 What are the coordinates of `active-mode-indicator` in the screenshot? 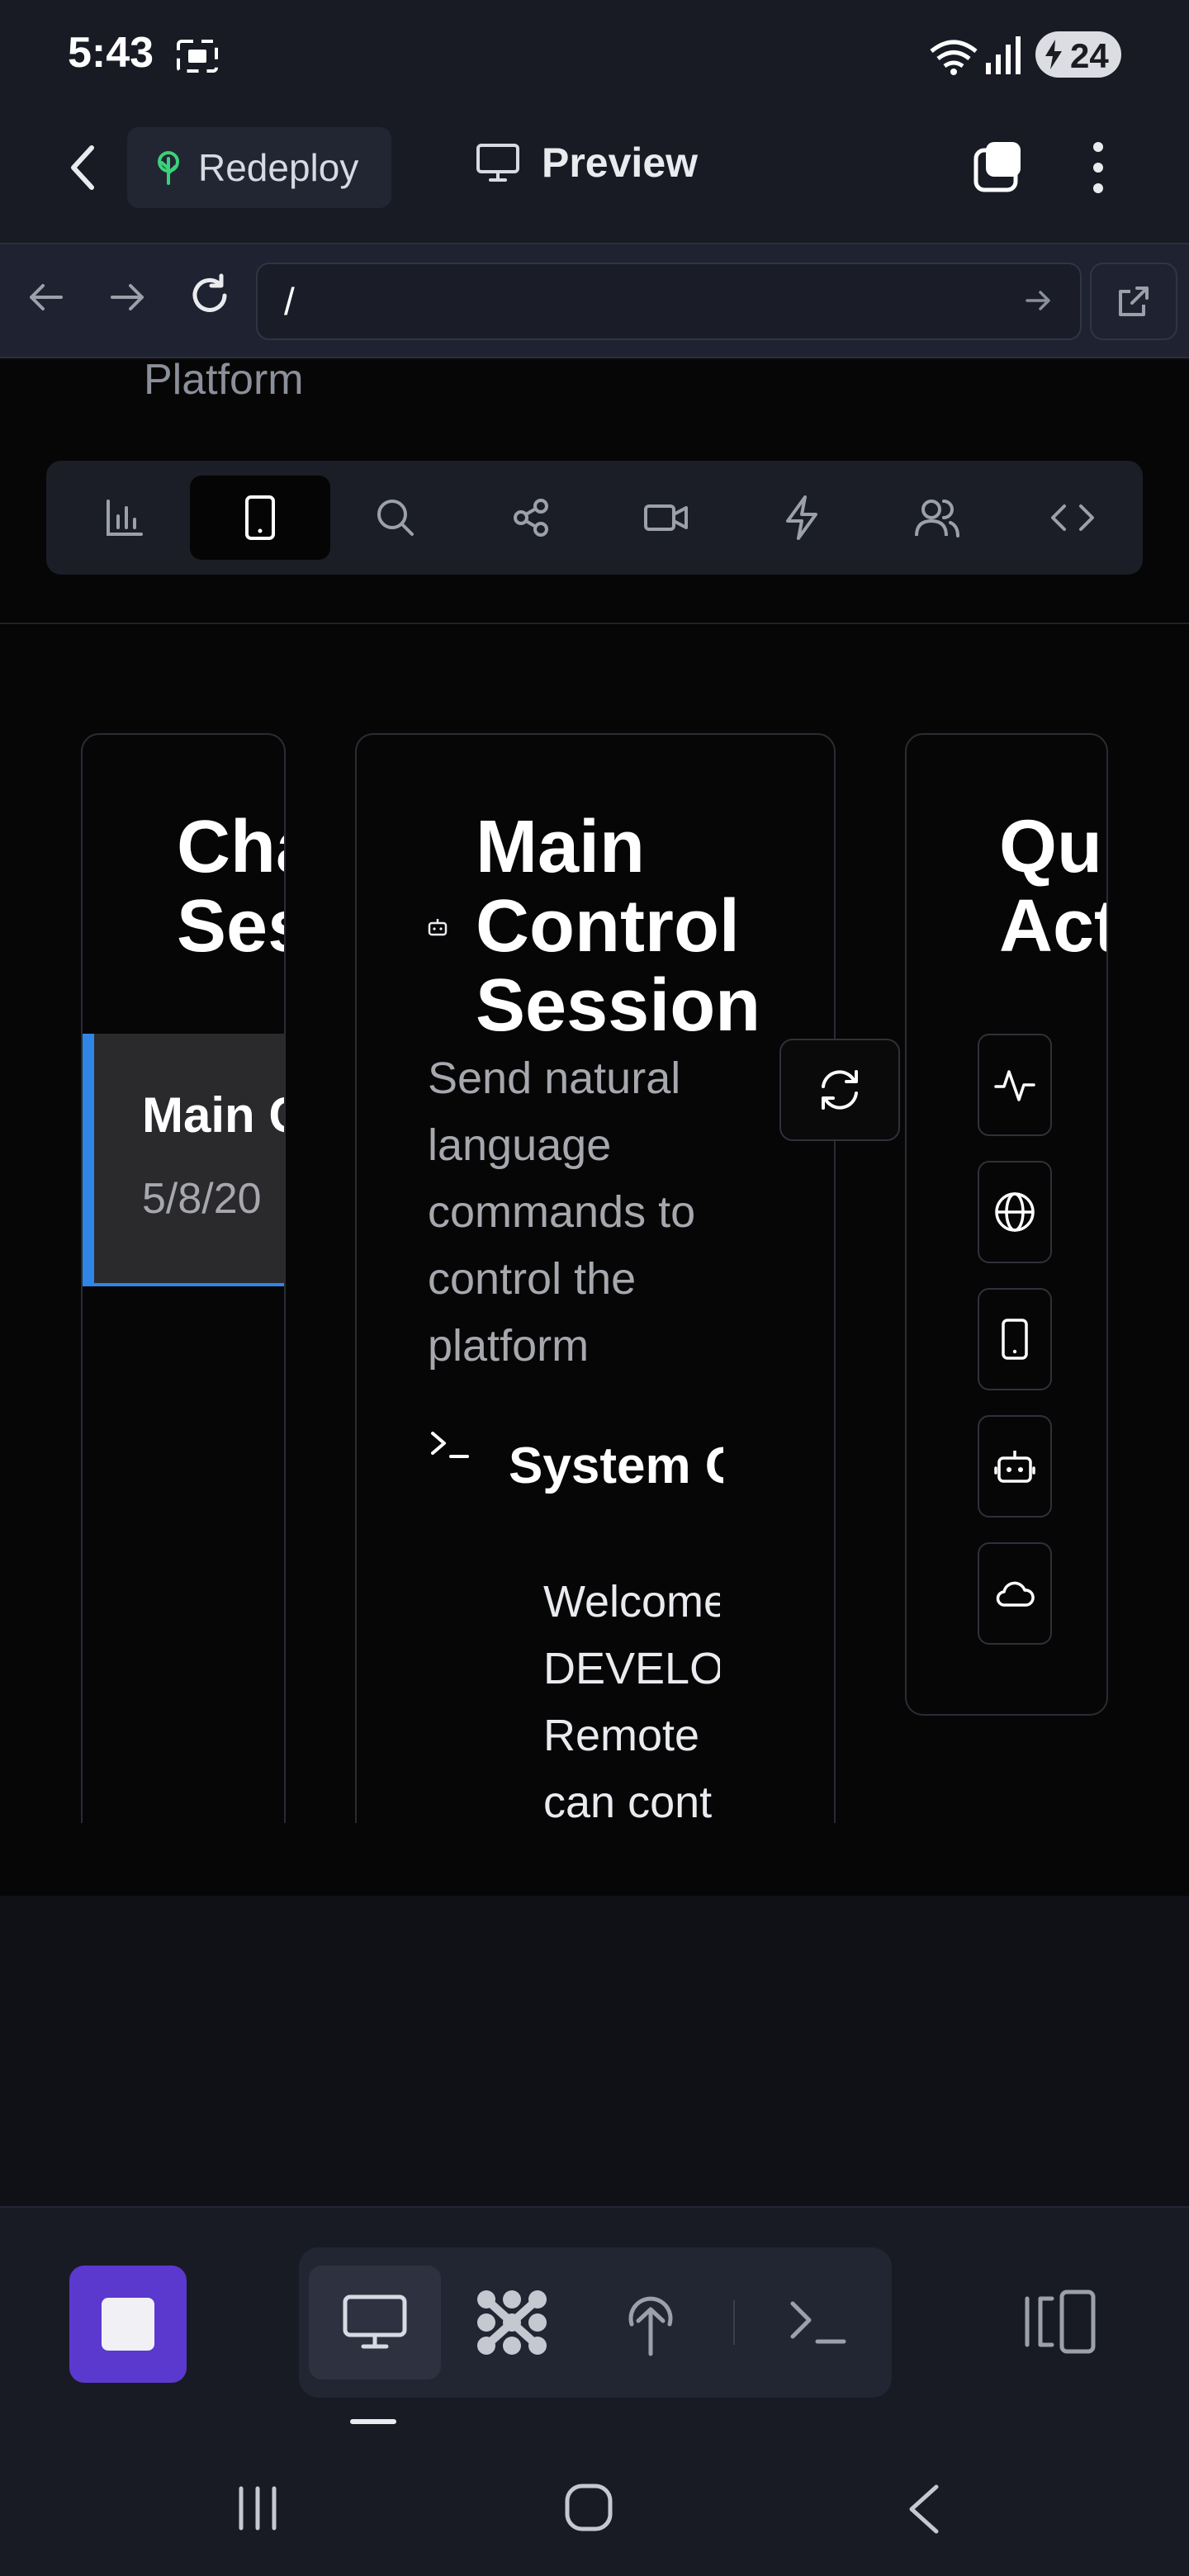 It's located at (373, 2421).